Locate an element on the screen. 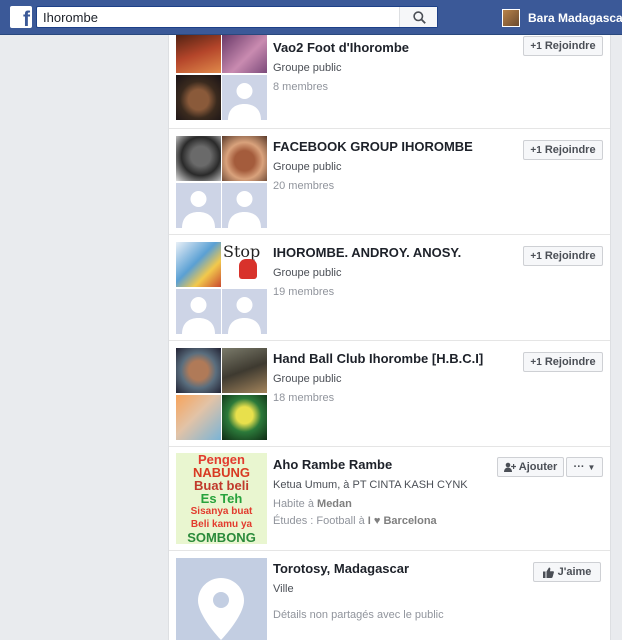 This screenshot has width=622, height=640. studies-link: I ♥ Barcelona is located at coordinates (402, 521).